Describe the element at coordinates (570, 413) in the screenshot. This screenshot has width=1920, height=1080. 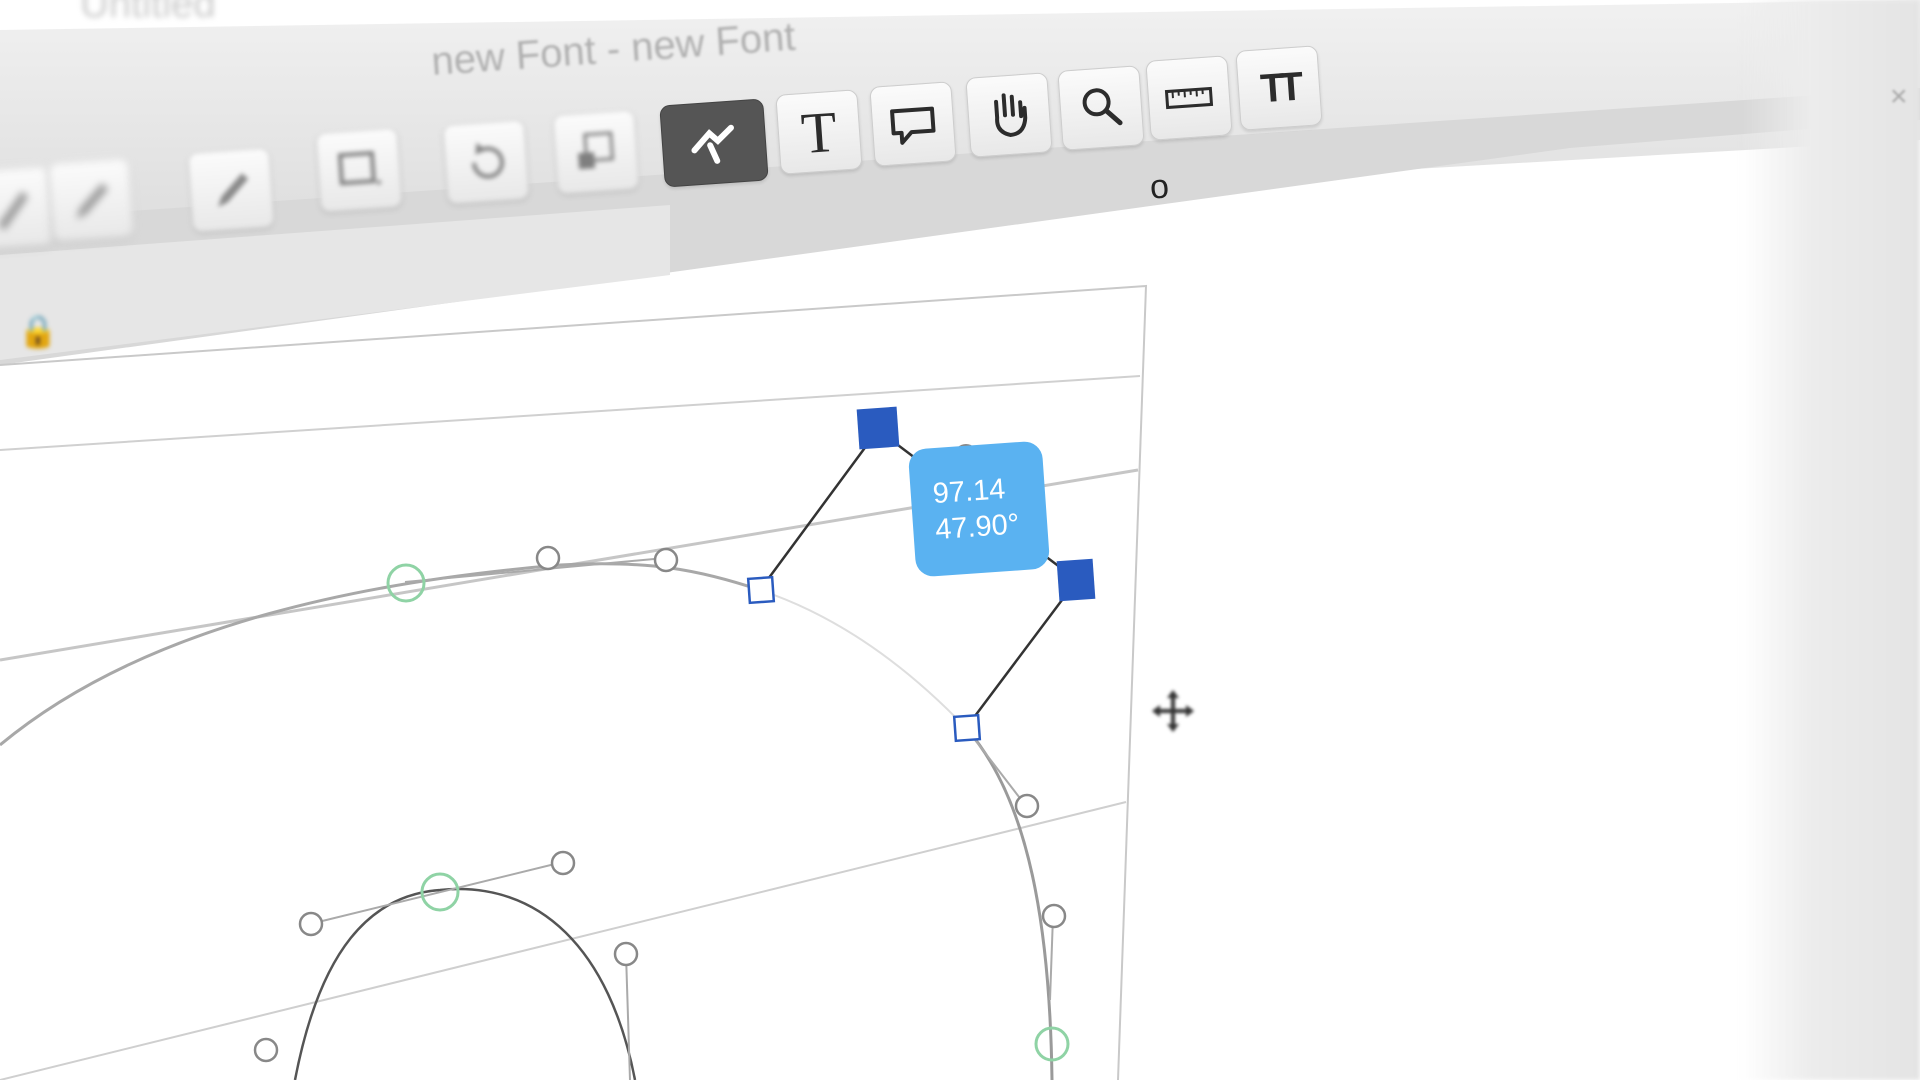
I see `metric-line` at that location.